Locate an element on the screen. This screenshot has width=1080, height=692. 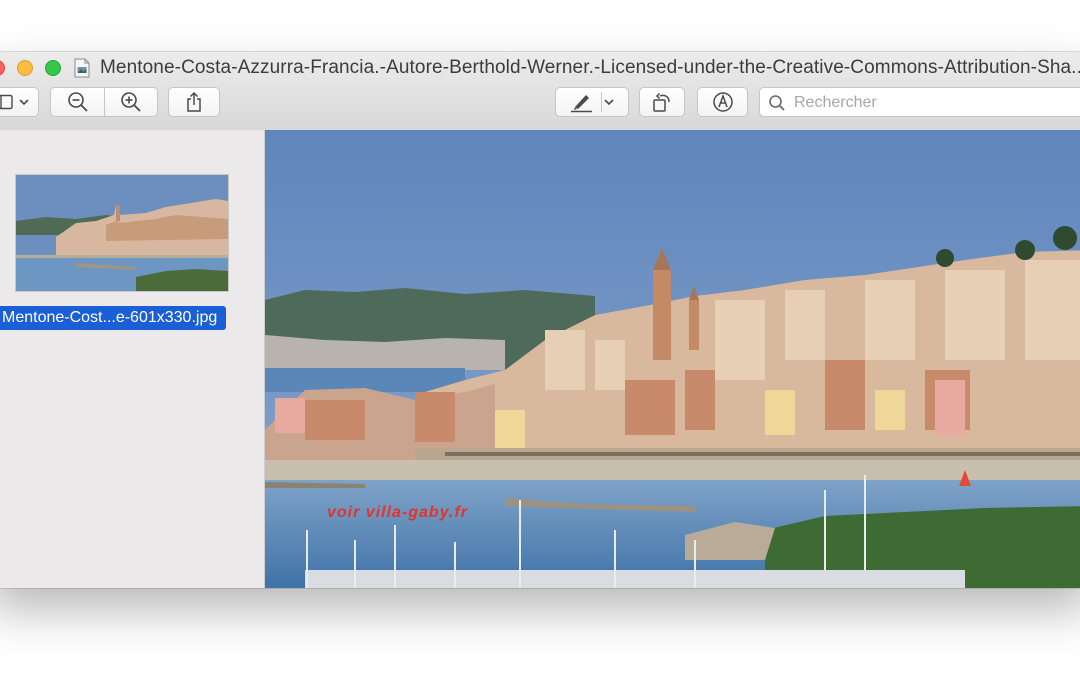
annotate-button is located at coordinates (722, 102).